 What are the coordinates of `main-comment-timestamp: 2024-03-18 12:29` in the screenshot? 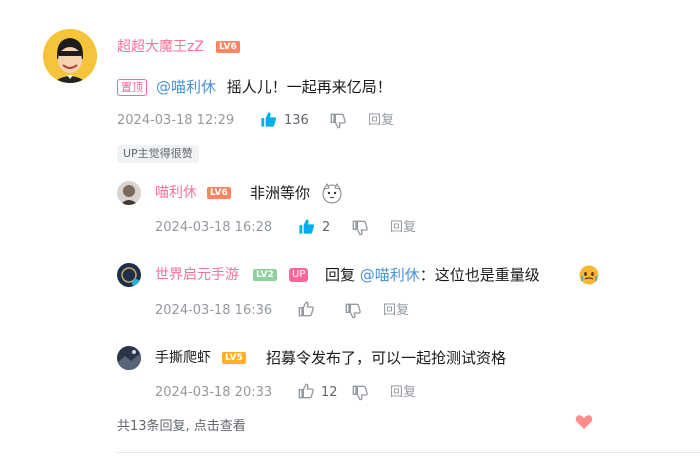 It's located at (176, 120).